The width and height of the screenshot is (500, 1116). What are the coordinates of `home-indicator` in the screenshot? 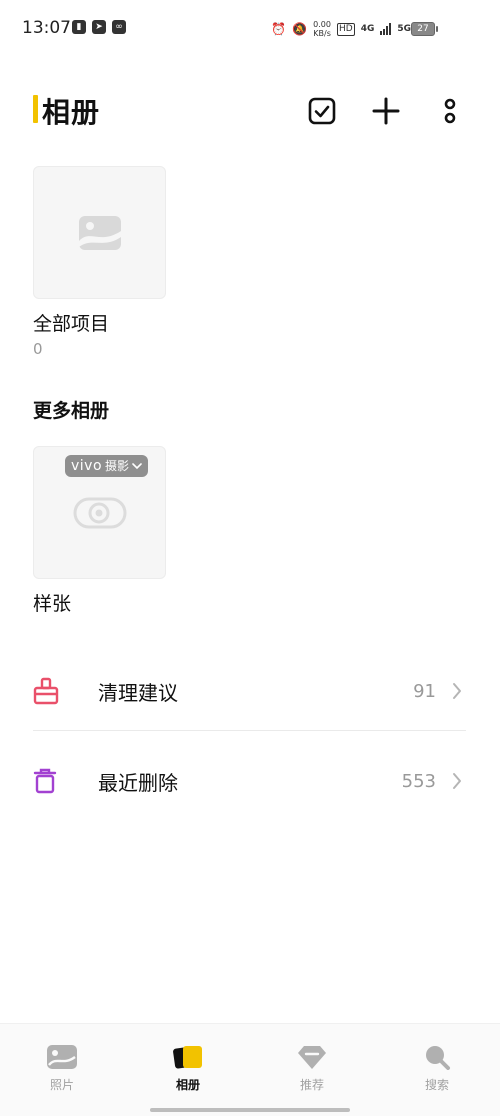 It's located at (250, 1110).